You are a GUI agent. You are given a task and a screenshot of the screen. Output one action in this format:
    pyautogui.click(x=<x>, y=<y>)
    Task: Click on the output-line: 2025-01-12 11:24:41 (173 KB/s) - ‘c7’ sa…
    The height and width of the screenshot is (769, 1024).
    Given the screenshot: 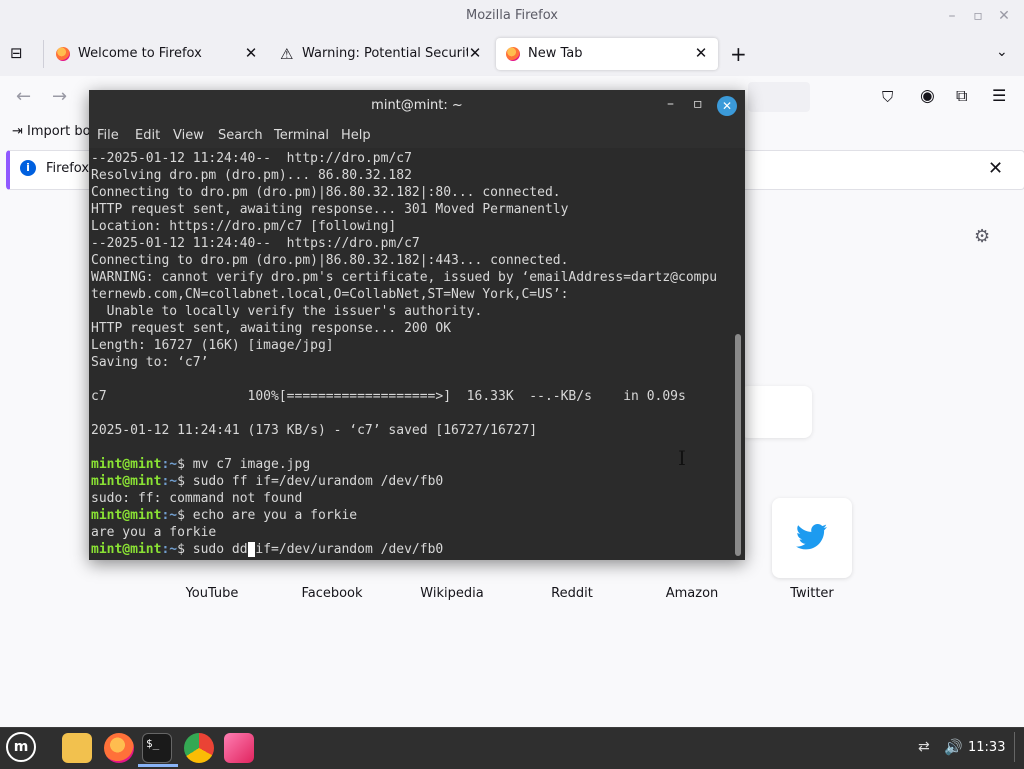 What is the action you would take?
    pyautogui.click(x=314, y=430)
    